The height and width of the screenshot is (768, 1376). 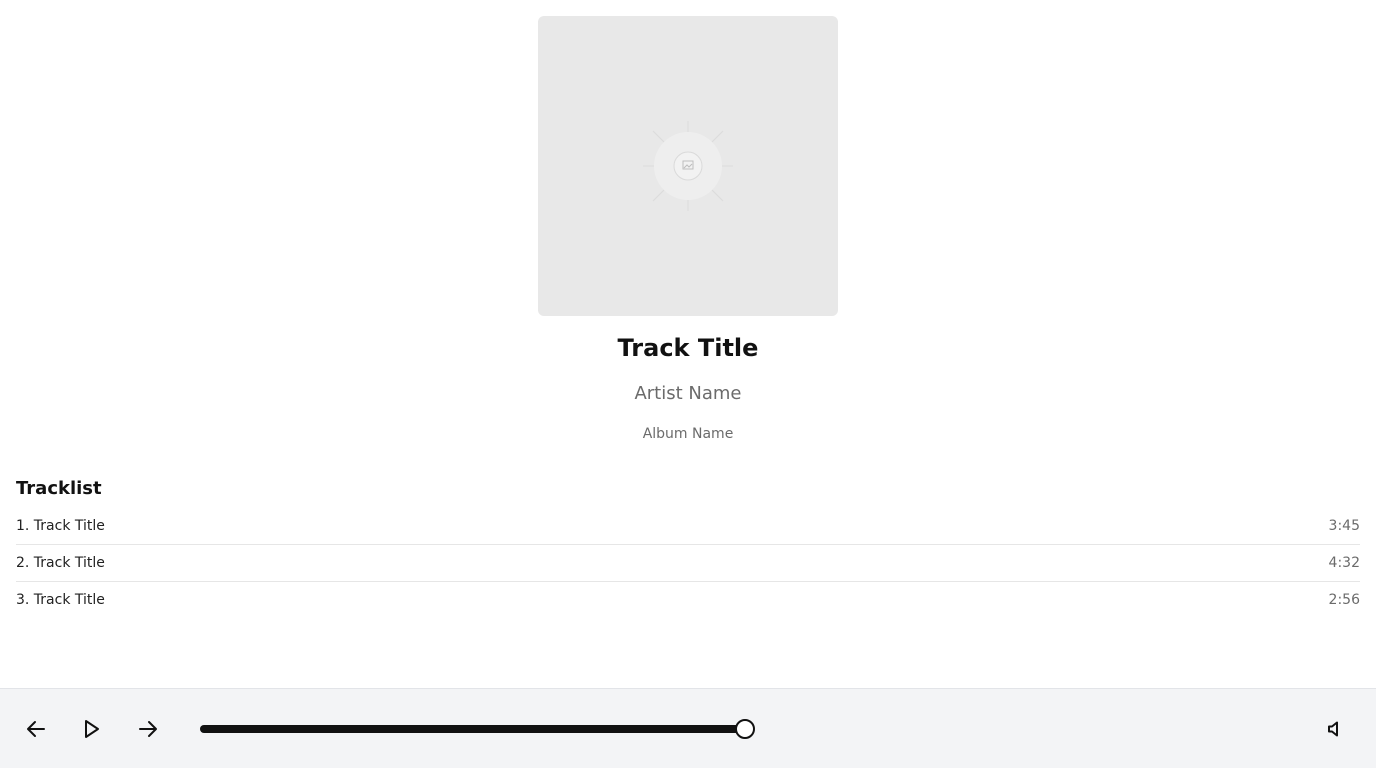 I want to click on now-playing-album: Album Name, so click(x=688, y=434).